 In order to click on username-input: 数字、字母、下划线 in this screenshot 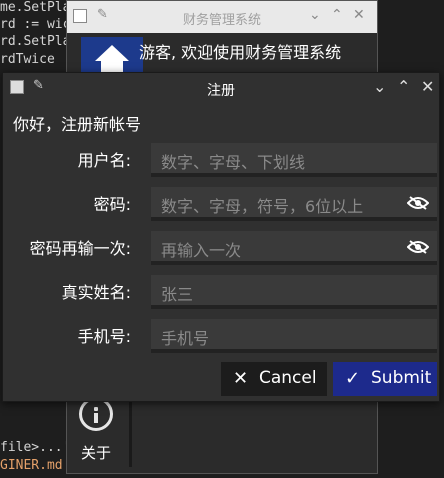, I will do `click(294, 160)`.